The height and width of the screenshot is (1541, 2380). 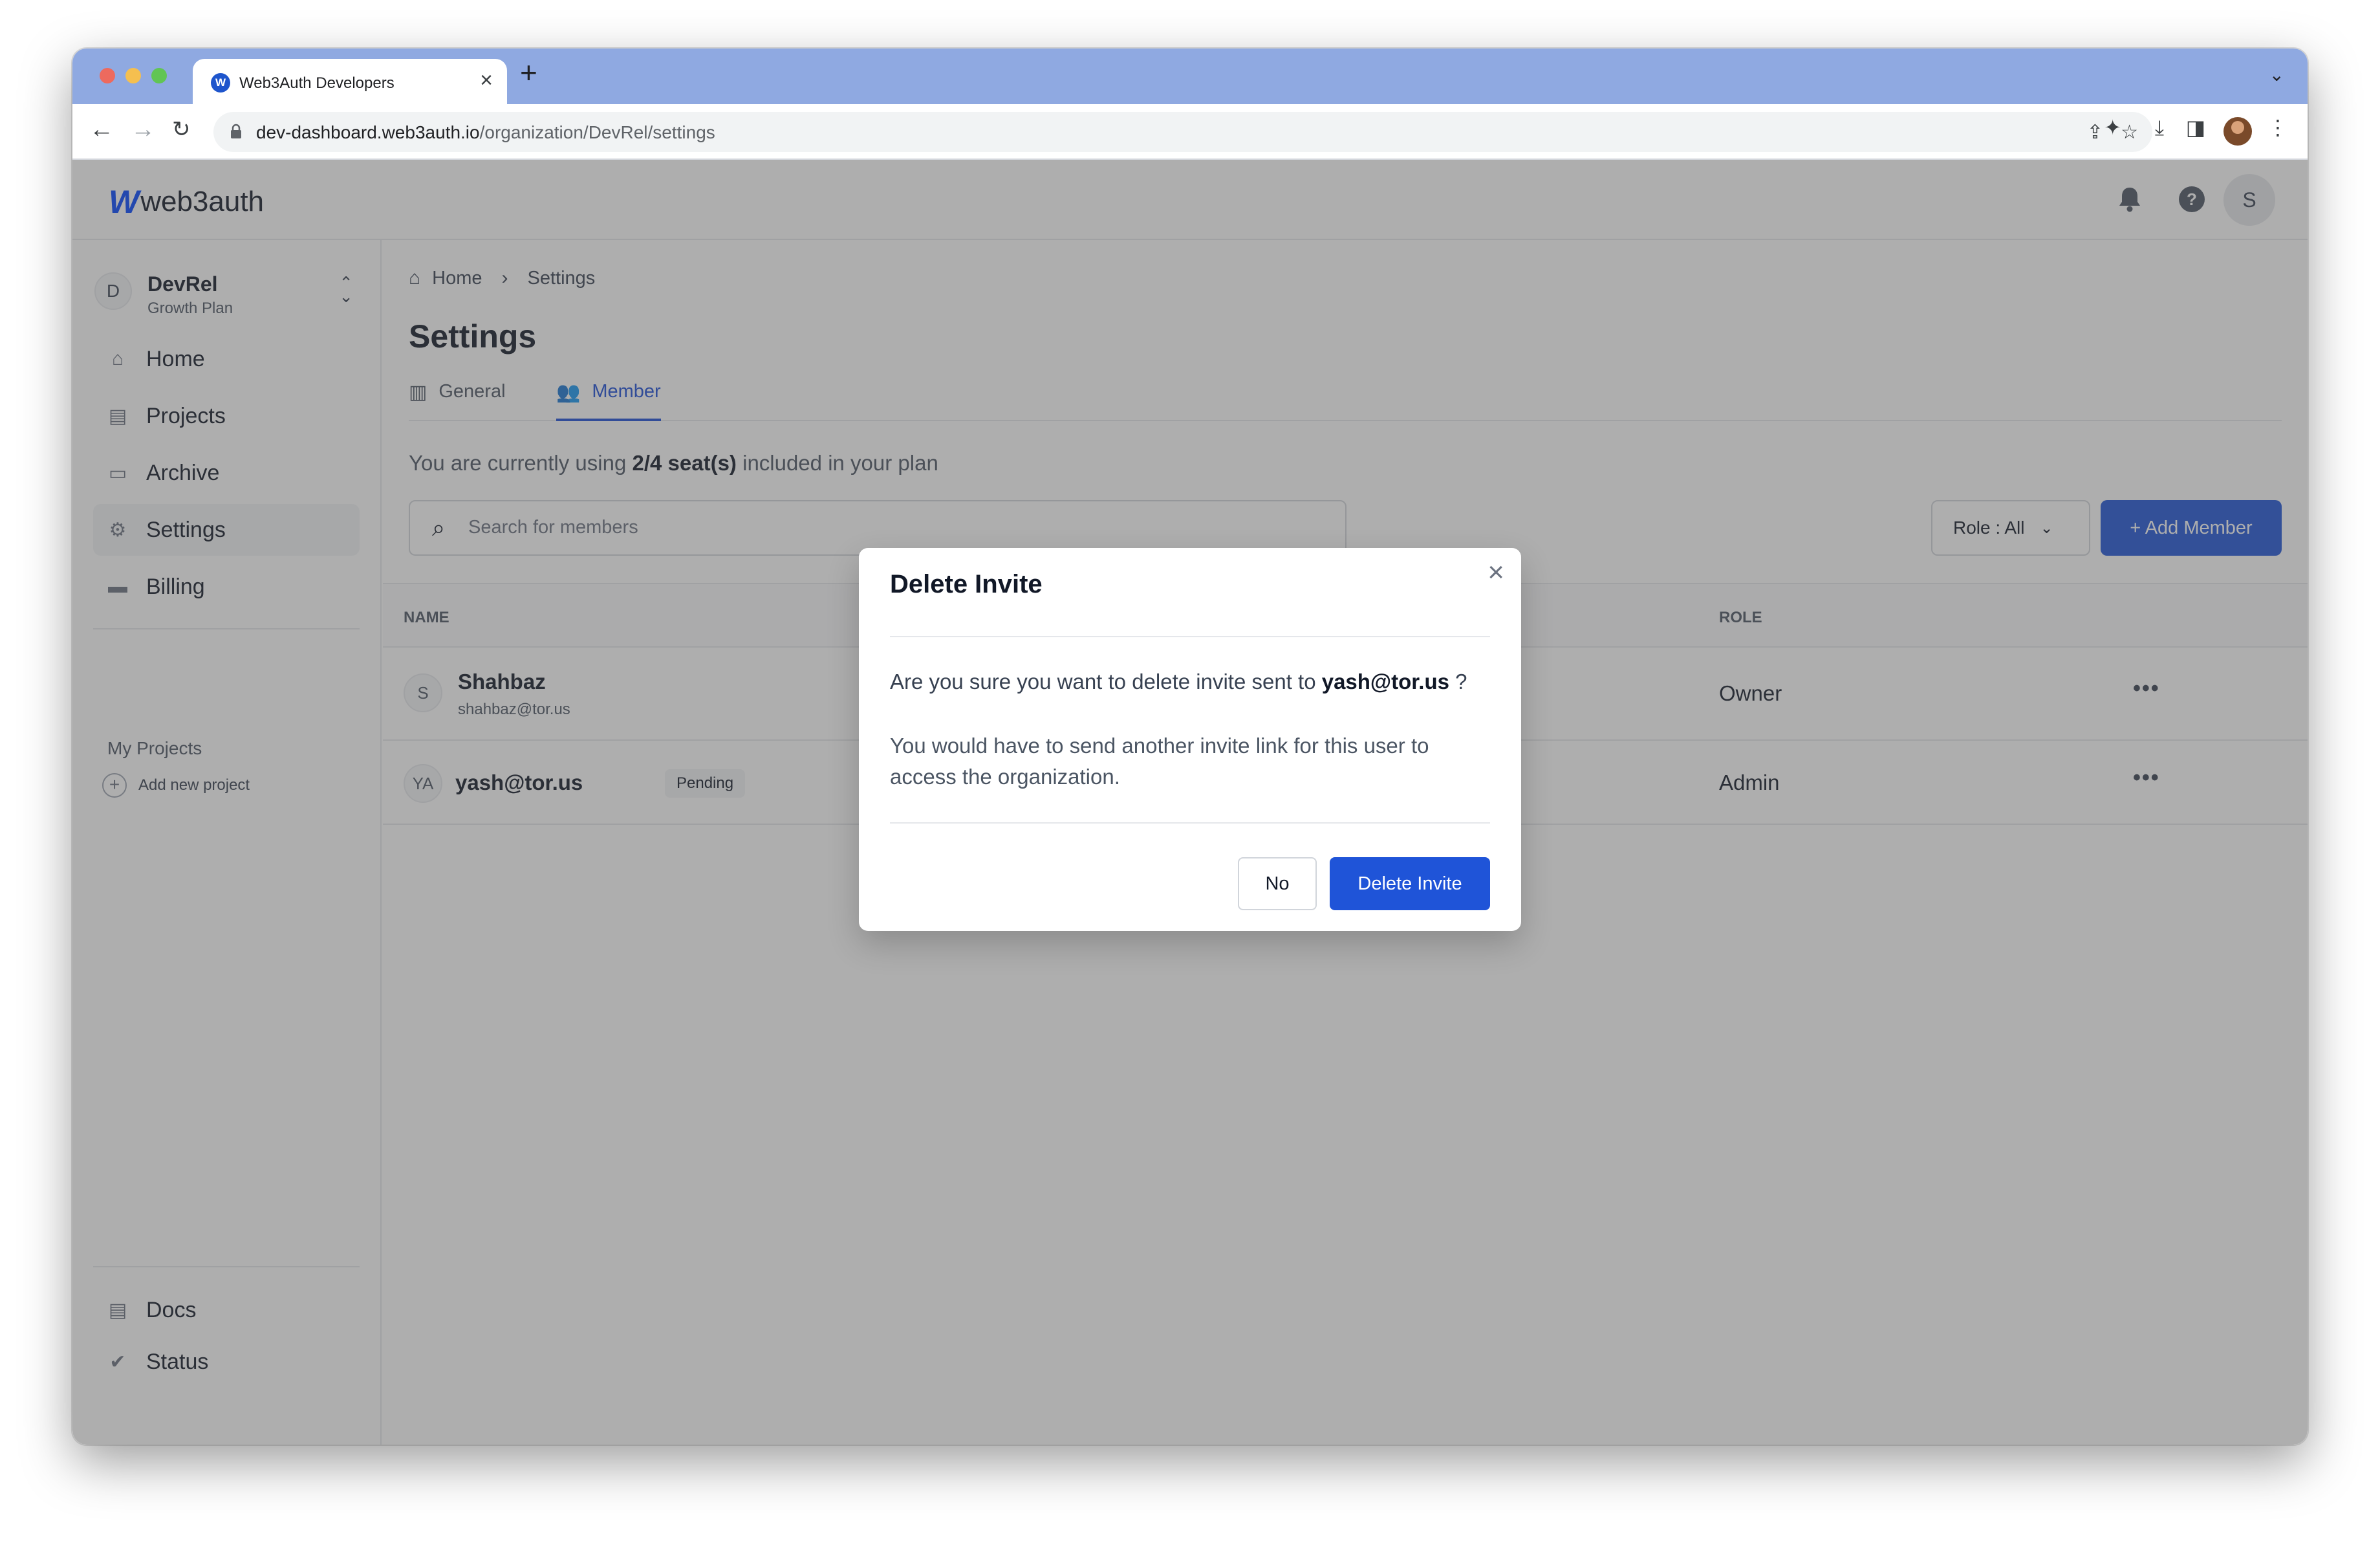 What do you see at coordinates (1410, 883) in the screenshot?
I see `delete-invite-button: Delete Invite` at bounding box center [1410, 883].